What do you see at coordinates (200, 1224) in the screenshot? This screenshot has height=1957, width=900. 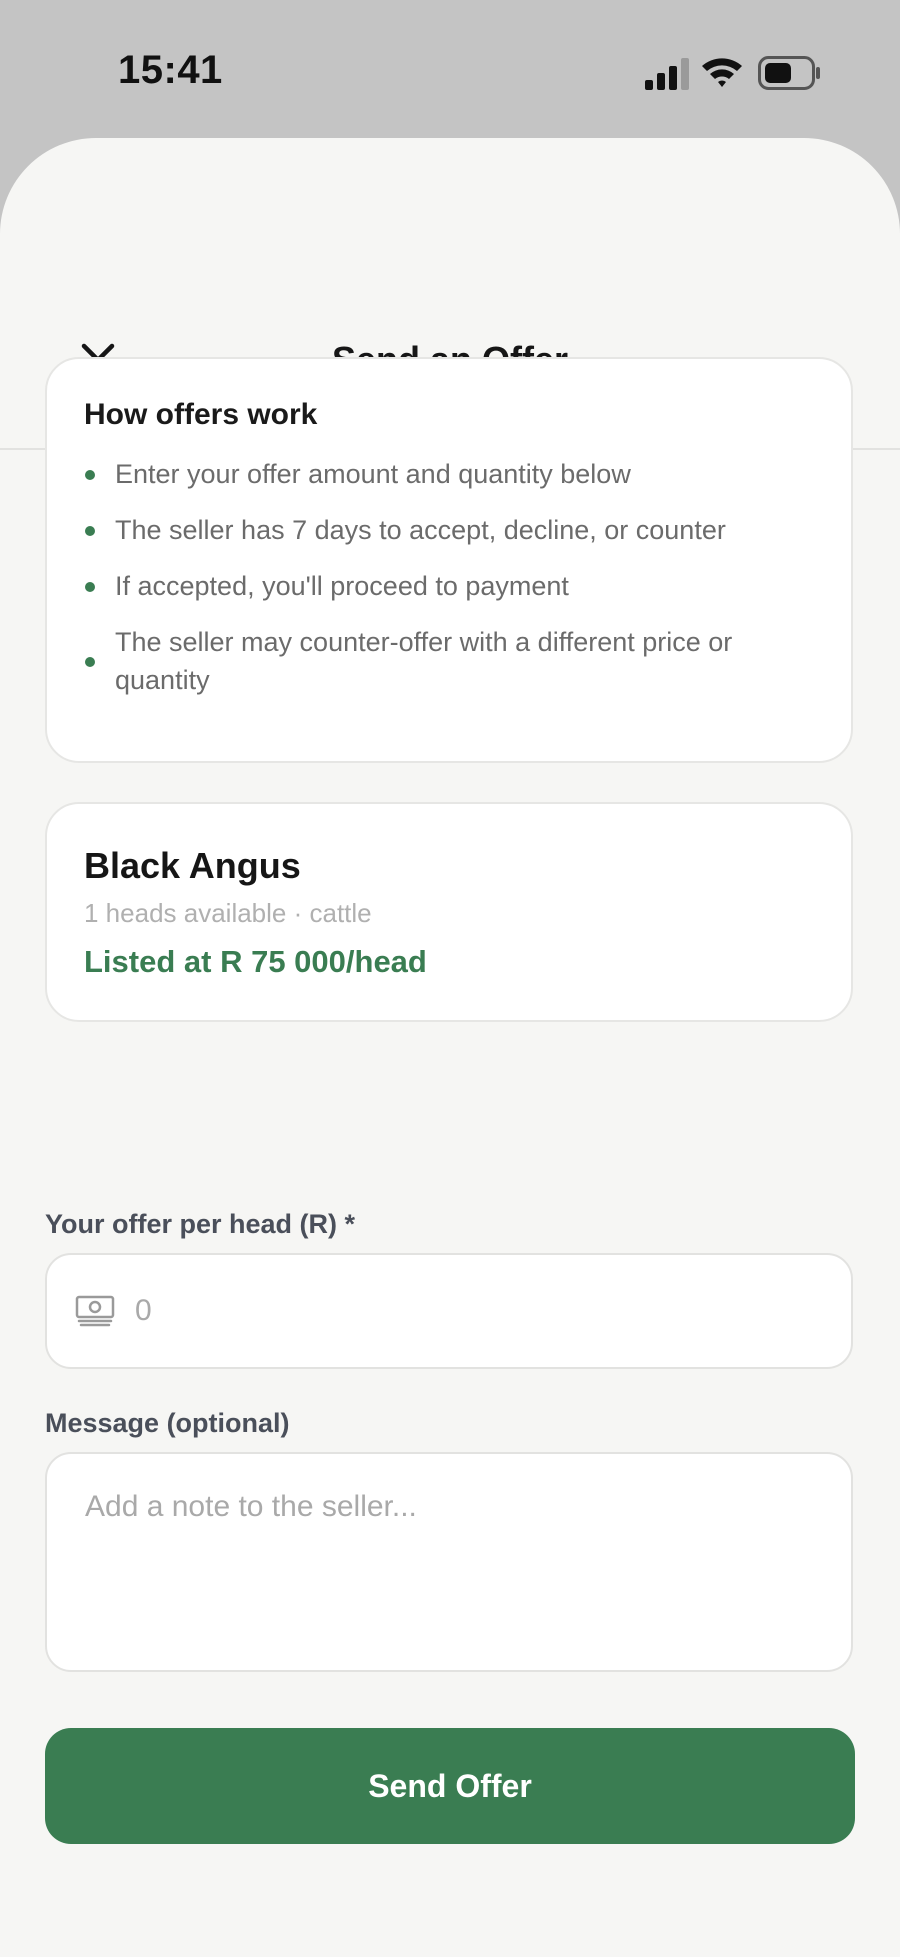 I see `offer-label: Your offer per head (R) *` at bounding box center [200, 1224].